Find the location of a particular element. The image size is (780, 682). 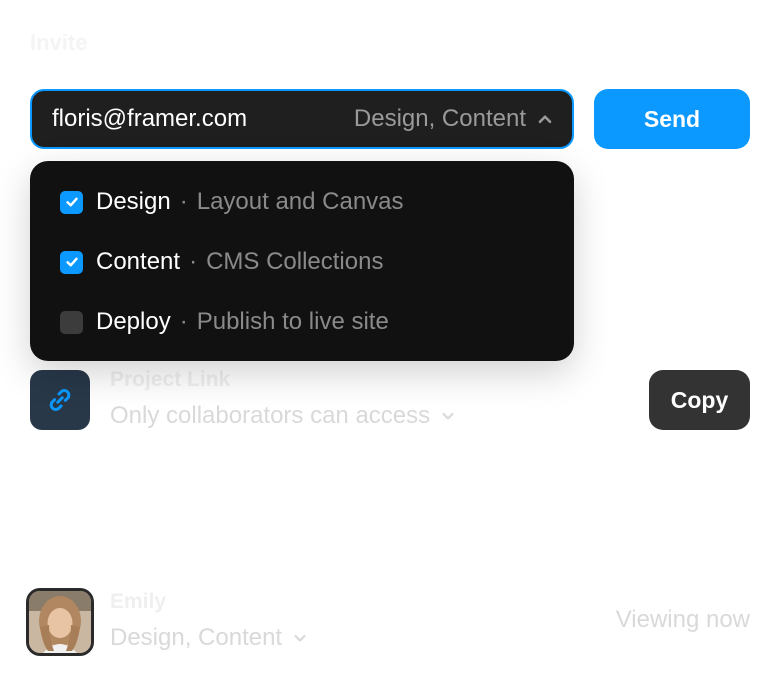

role-option-description: Layout and Canvas is located at coordinates (300, 201).